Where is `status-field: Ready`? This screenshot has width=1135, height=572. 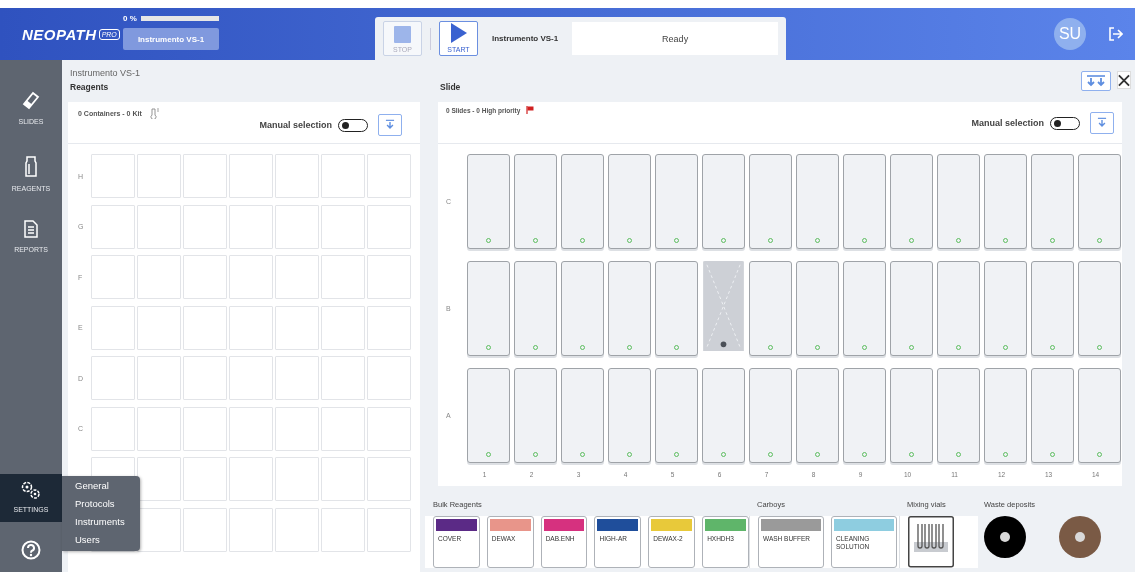
status-field: Ready is located at coordinates (675, 38).